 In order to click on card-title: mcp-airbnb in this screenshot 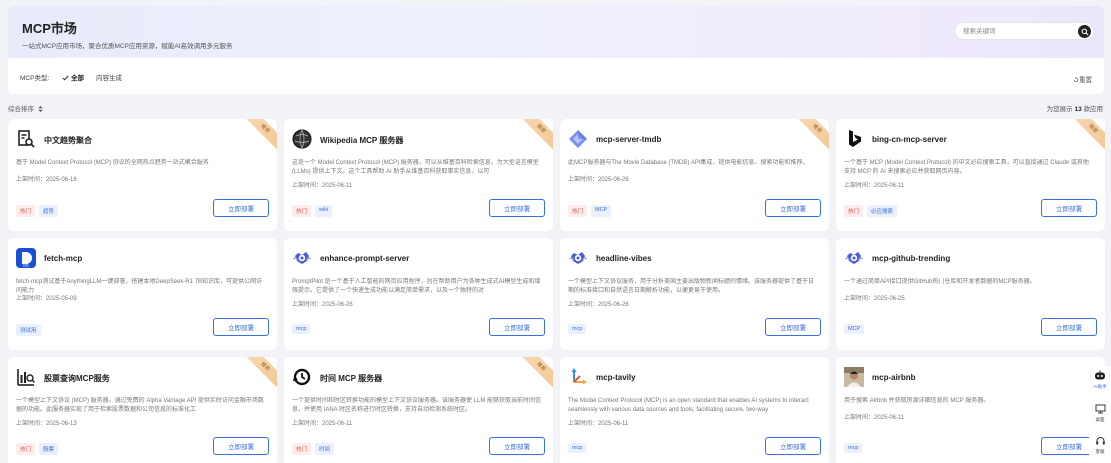, I will do `click(894, 377)`.